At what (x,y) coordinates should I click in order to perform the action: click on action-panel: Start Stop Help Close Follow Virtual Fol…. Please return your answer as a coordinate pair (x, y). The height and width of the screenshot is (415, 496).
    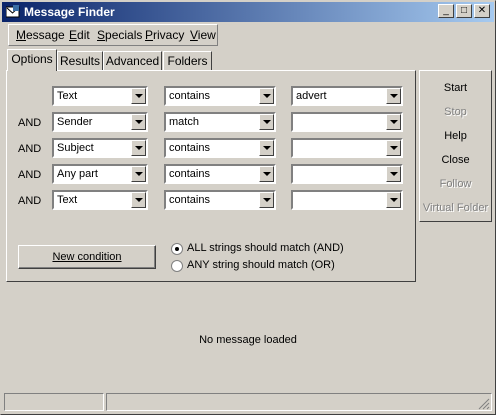
    Looking at the image, I should click on (455, 146).